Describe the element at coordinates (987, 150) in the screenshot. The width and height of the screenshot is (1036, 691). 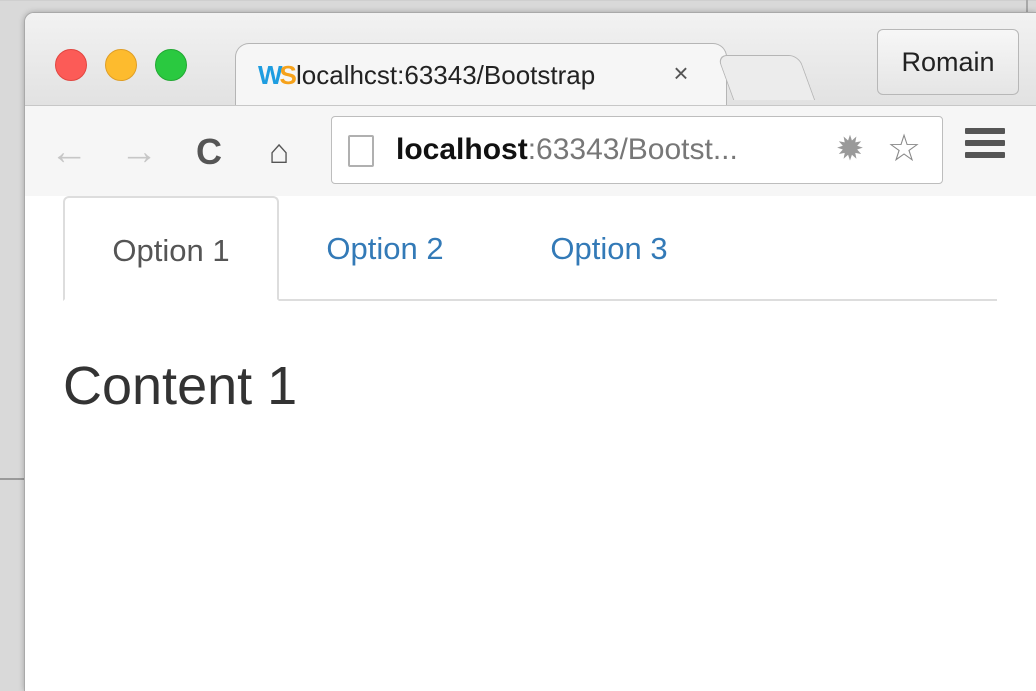
I see `hamburger-menu-icon` at that location.